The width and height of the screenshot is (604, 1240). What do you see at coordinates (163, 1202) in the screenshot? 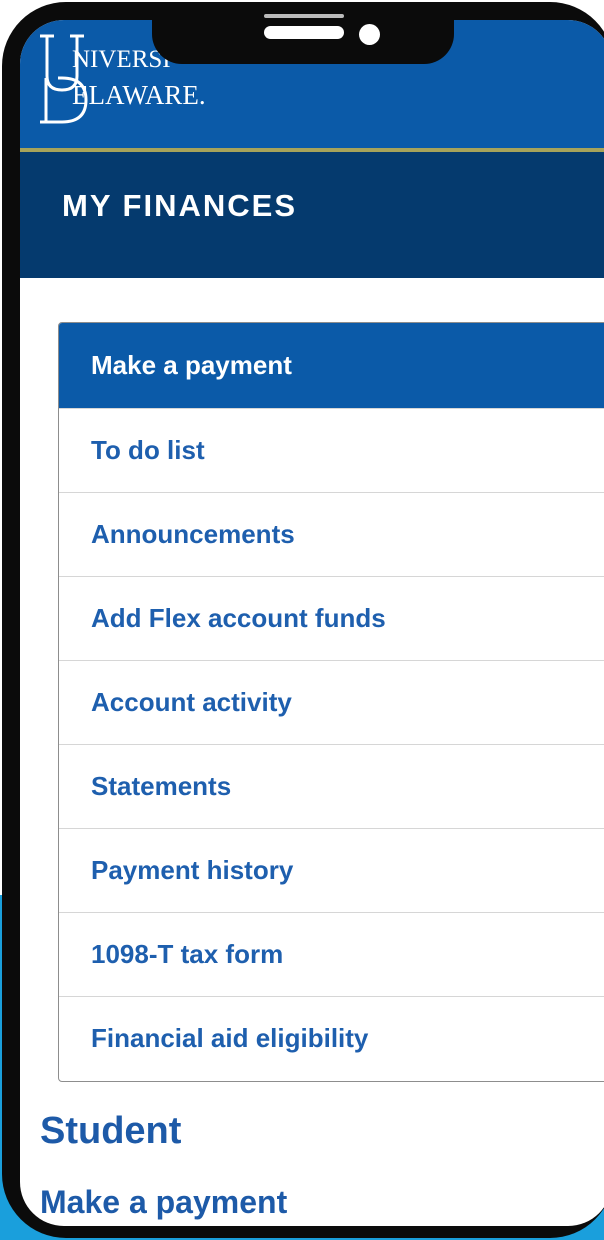
I see `make-a-payment-link: Make a payment` at bounding box center [163, 1202].